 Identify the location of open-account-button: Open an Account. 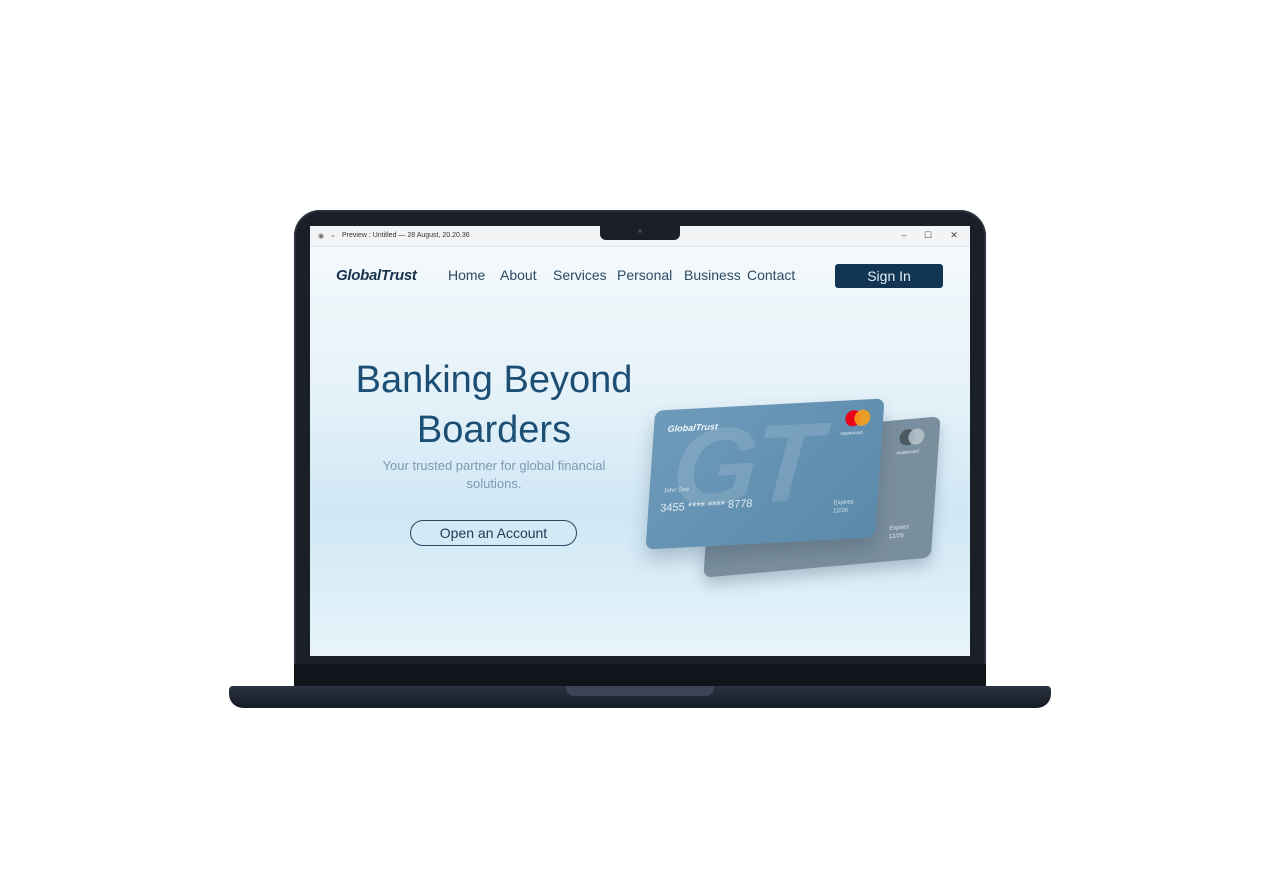
(493, 533).